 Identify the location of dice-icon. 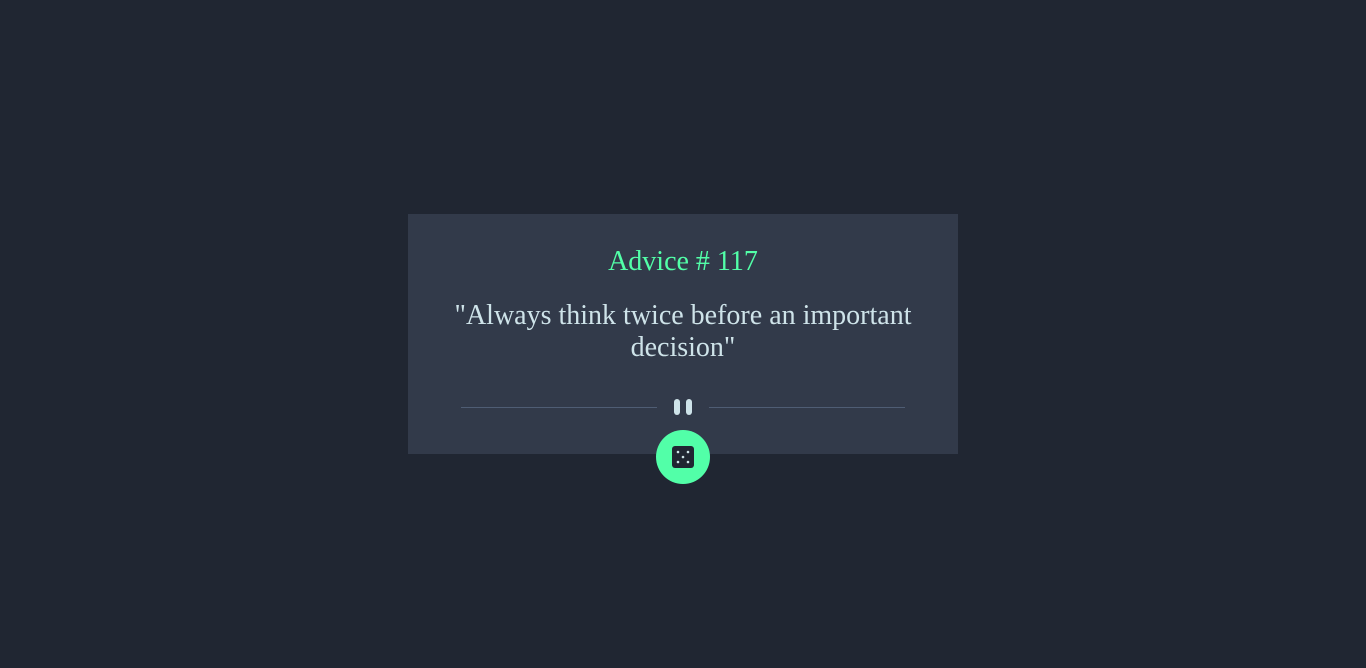
(683, 457).